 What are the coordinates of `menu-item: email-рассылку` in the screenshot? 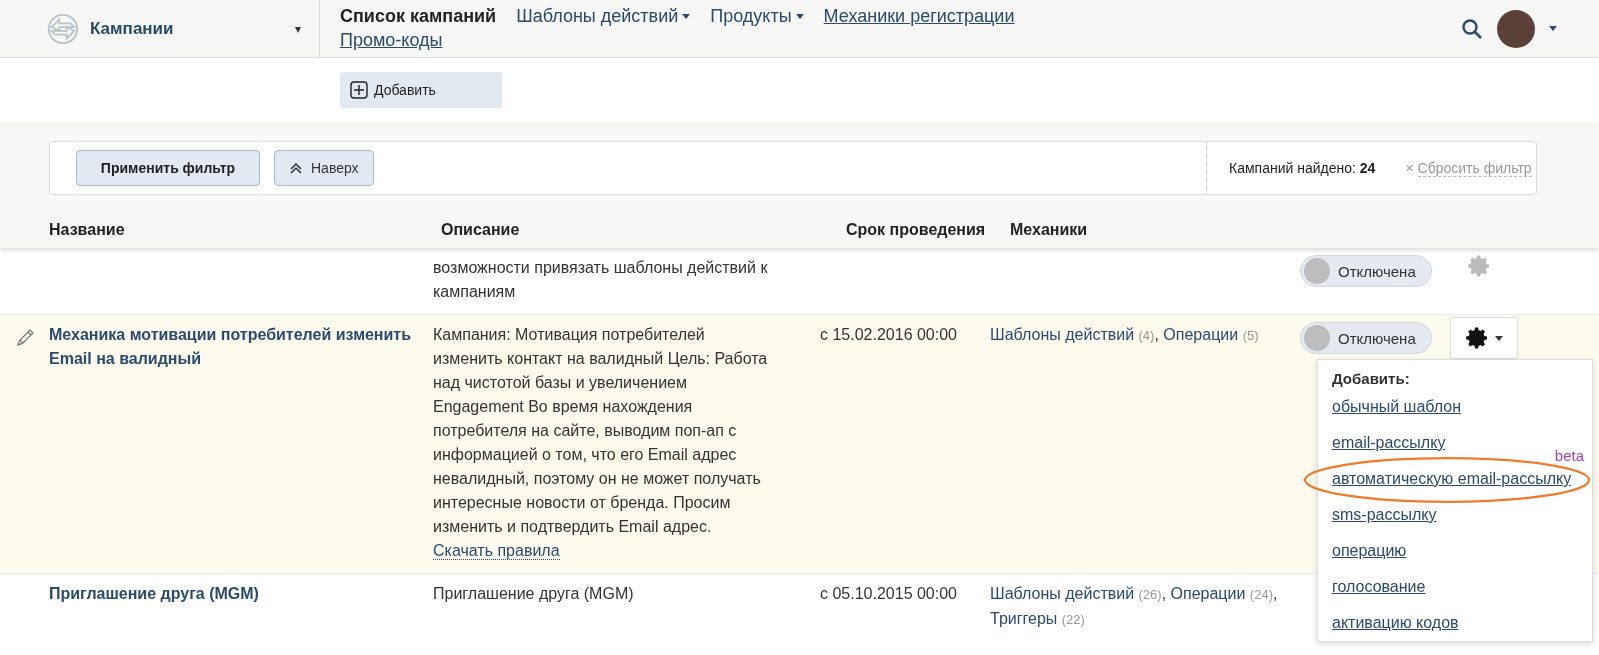 It's located at (1389, 443).